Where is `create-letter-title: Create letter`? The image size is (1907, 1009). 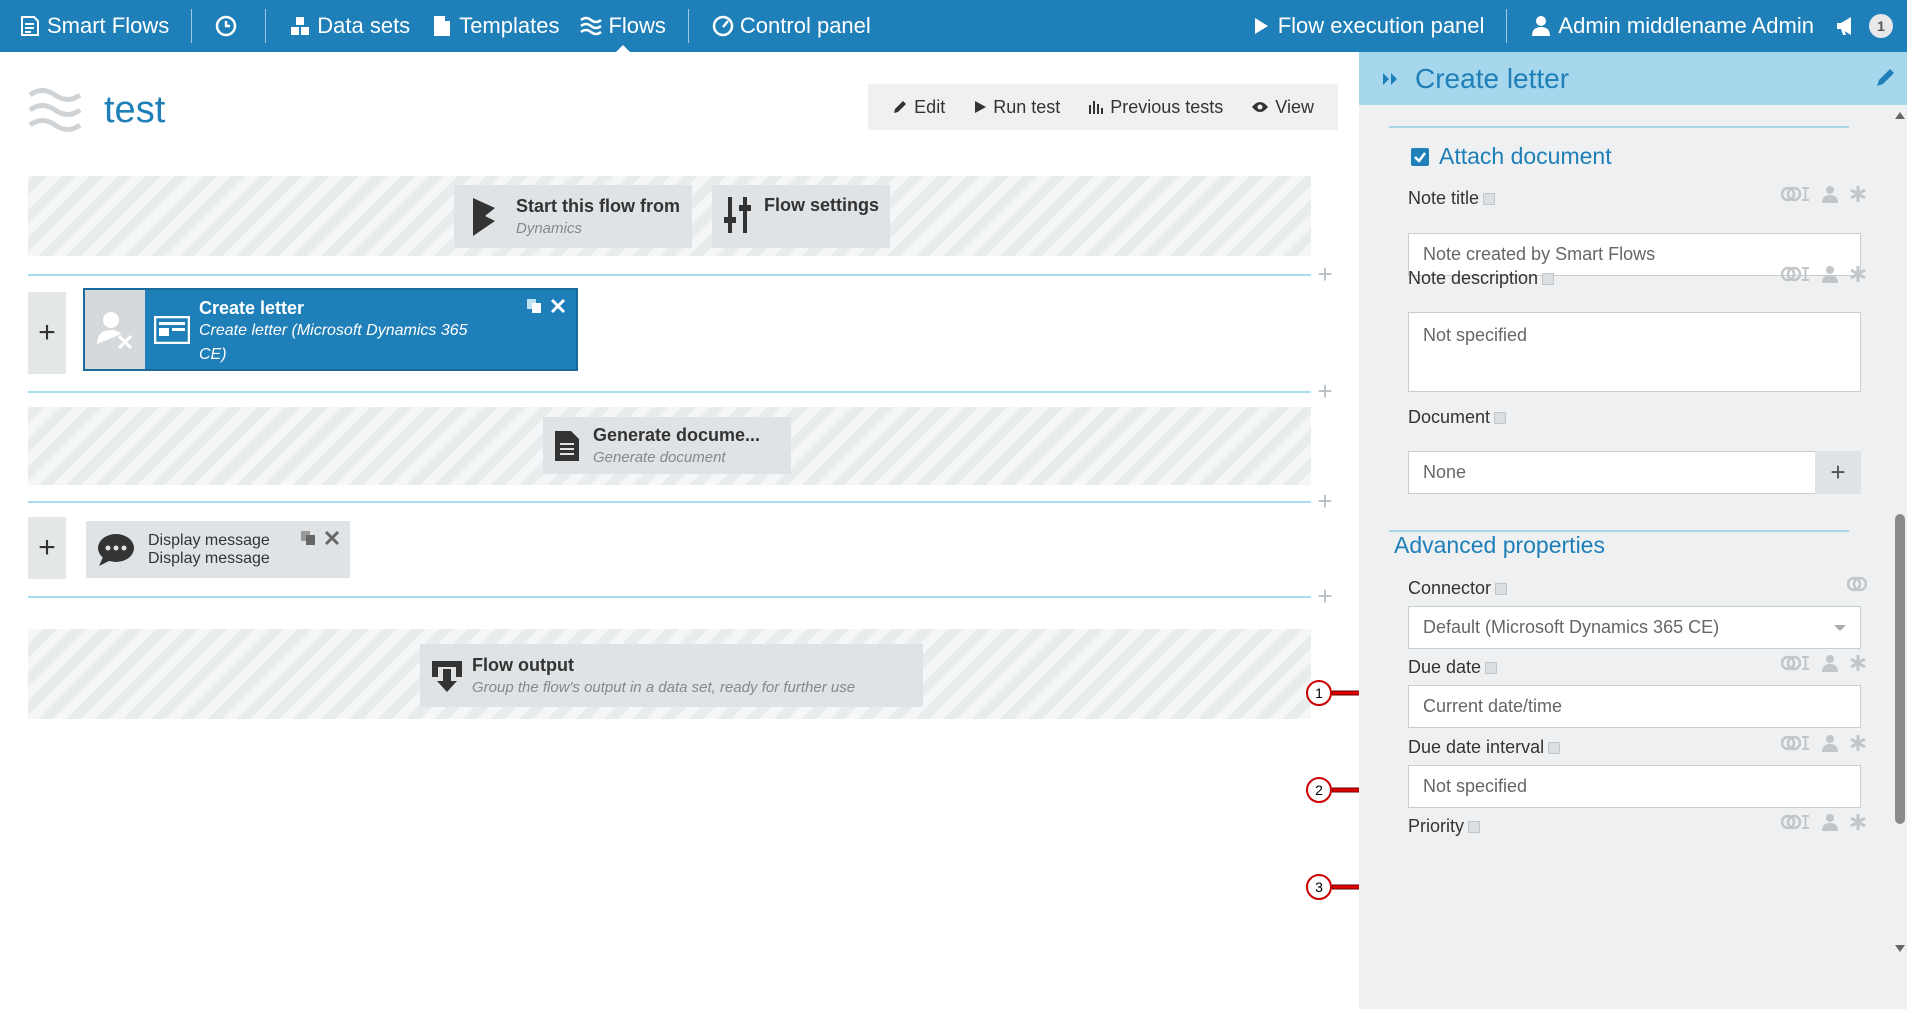
create-letter-title: Create letter is located at coordinates (252, 308).